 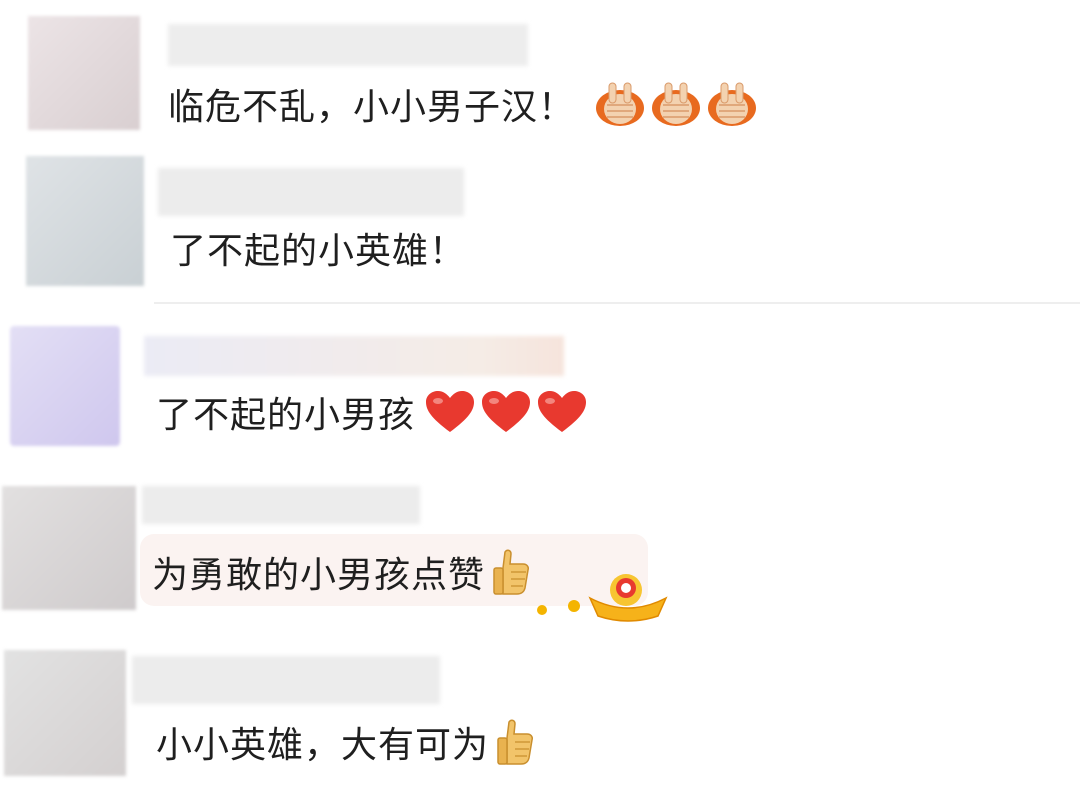 I want to click on comment-text: 为勇敢的小男孩点赞, so click(x=341, y=572).